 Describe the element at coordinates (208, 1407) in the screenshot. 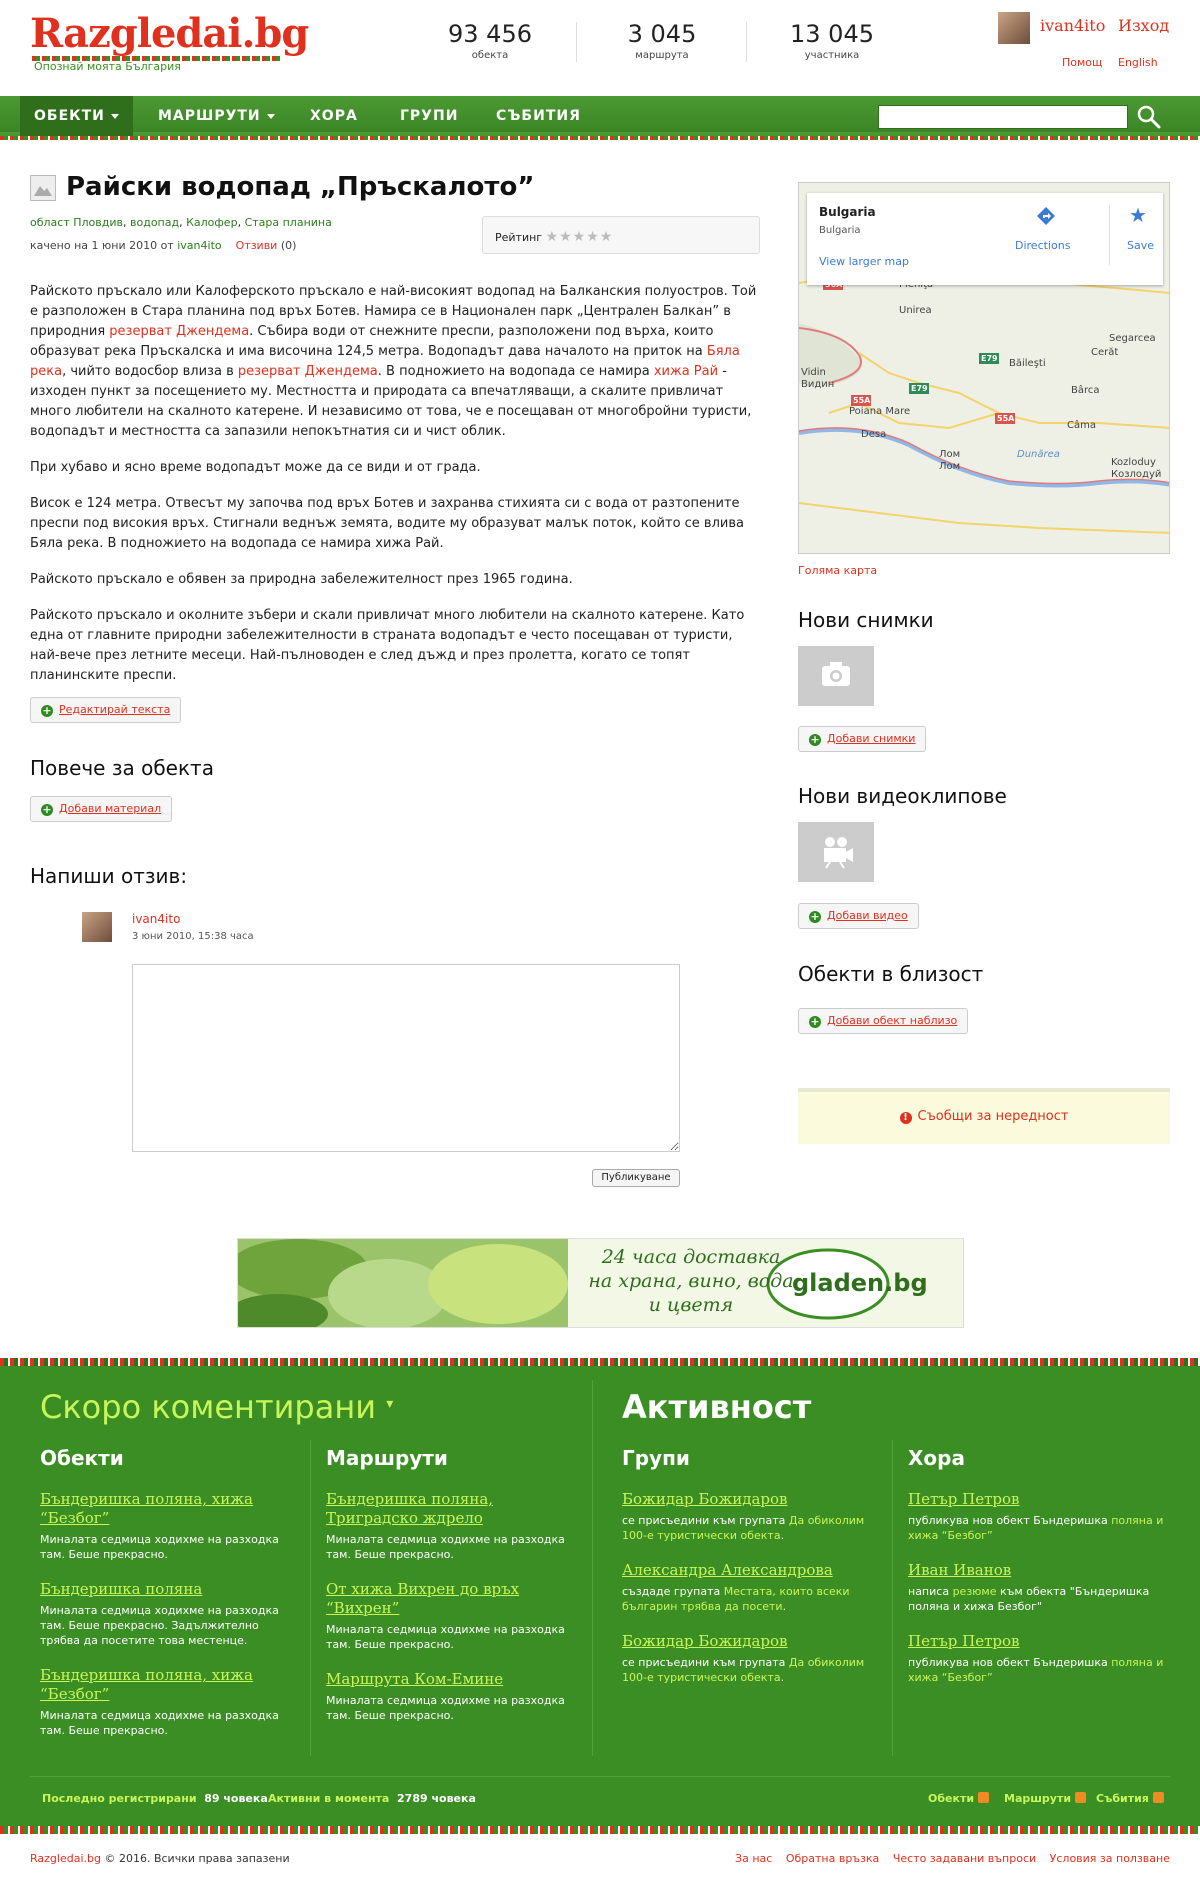

I see `title-text: Скоро коментирани` at that location.